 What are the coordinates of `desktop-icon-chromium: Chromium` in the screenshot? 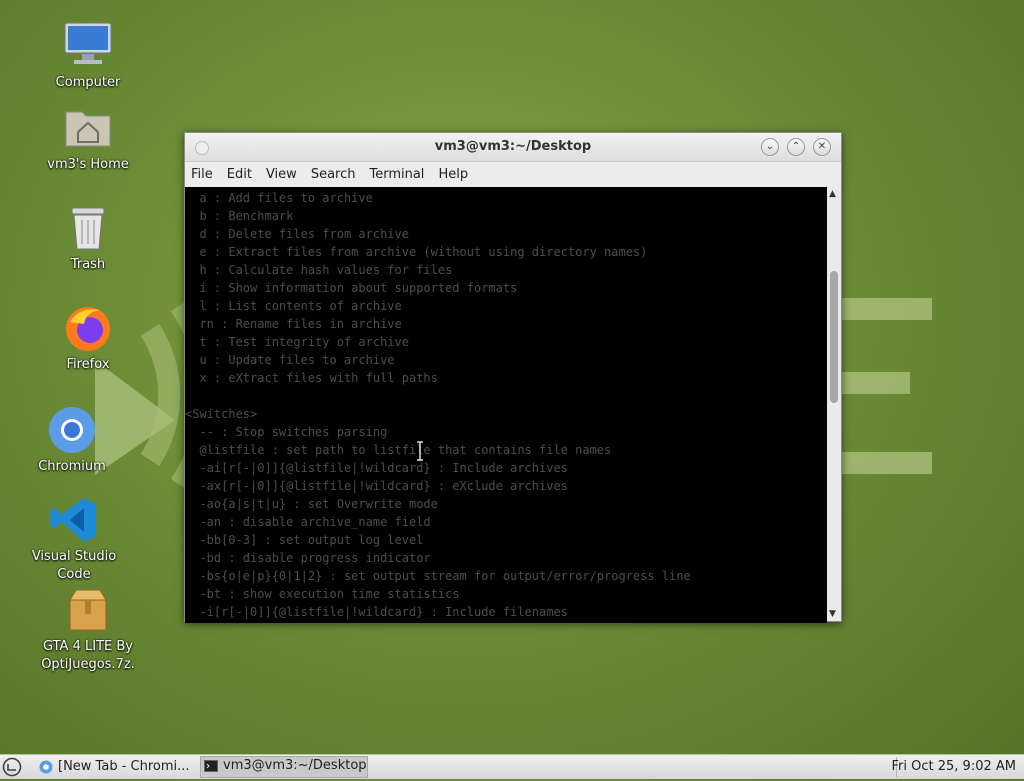 It's located at (72, 440).